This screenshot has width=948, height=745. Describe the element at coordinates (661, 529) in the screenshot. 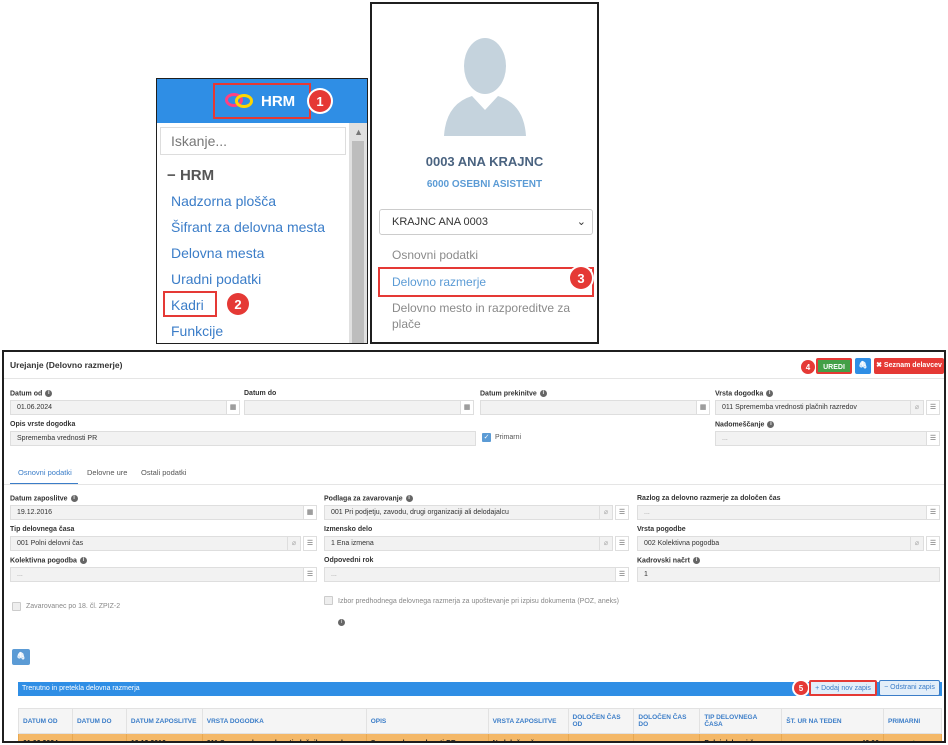

I see `vrsta-pogodbe-label: Vrsta pogodbe` at that location.